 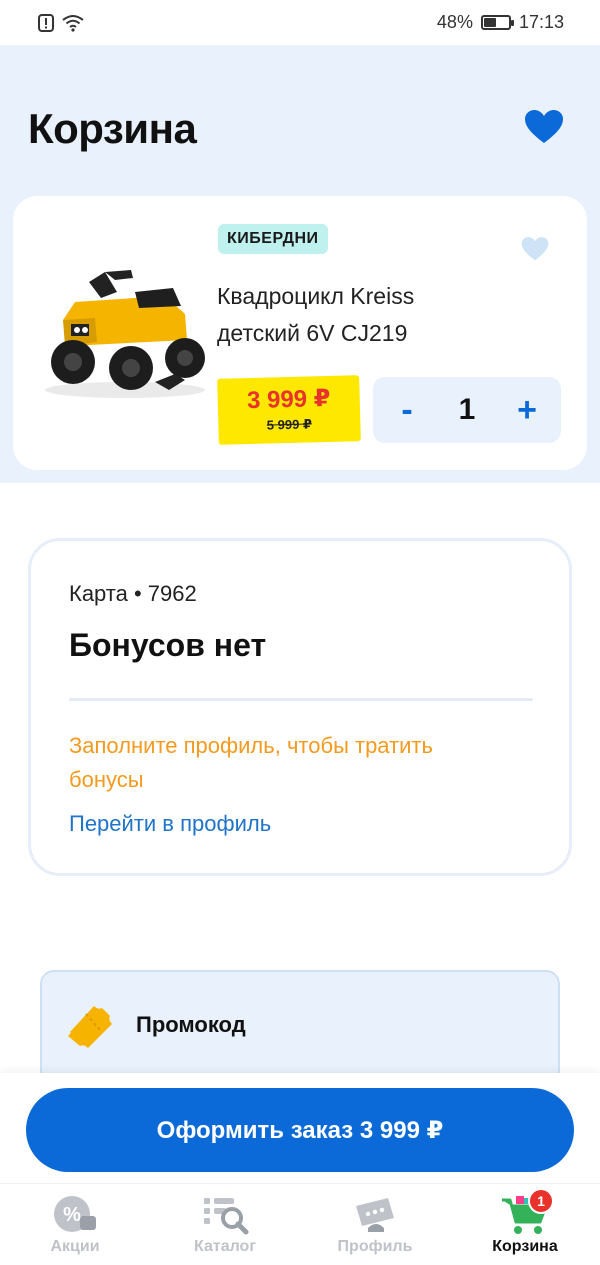 What do you see at coordinates (288, 399) in the screenshot?
I see `price-current: 3 999 ₽` at bounding box center [288, 399].